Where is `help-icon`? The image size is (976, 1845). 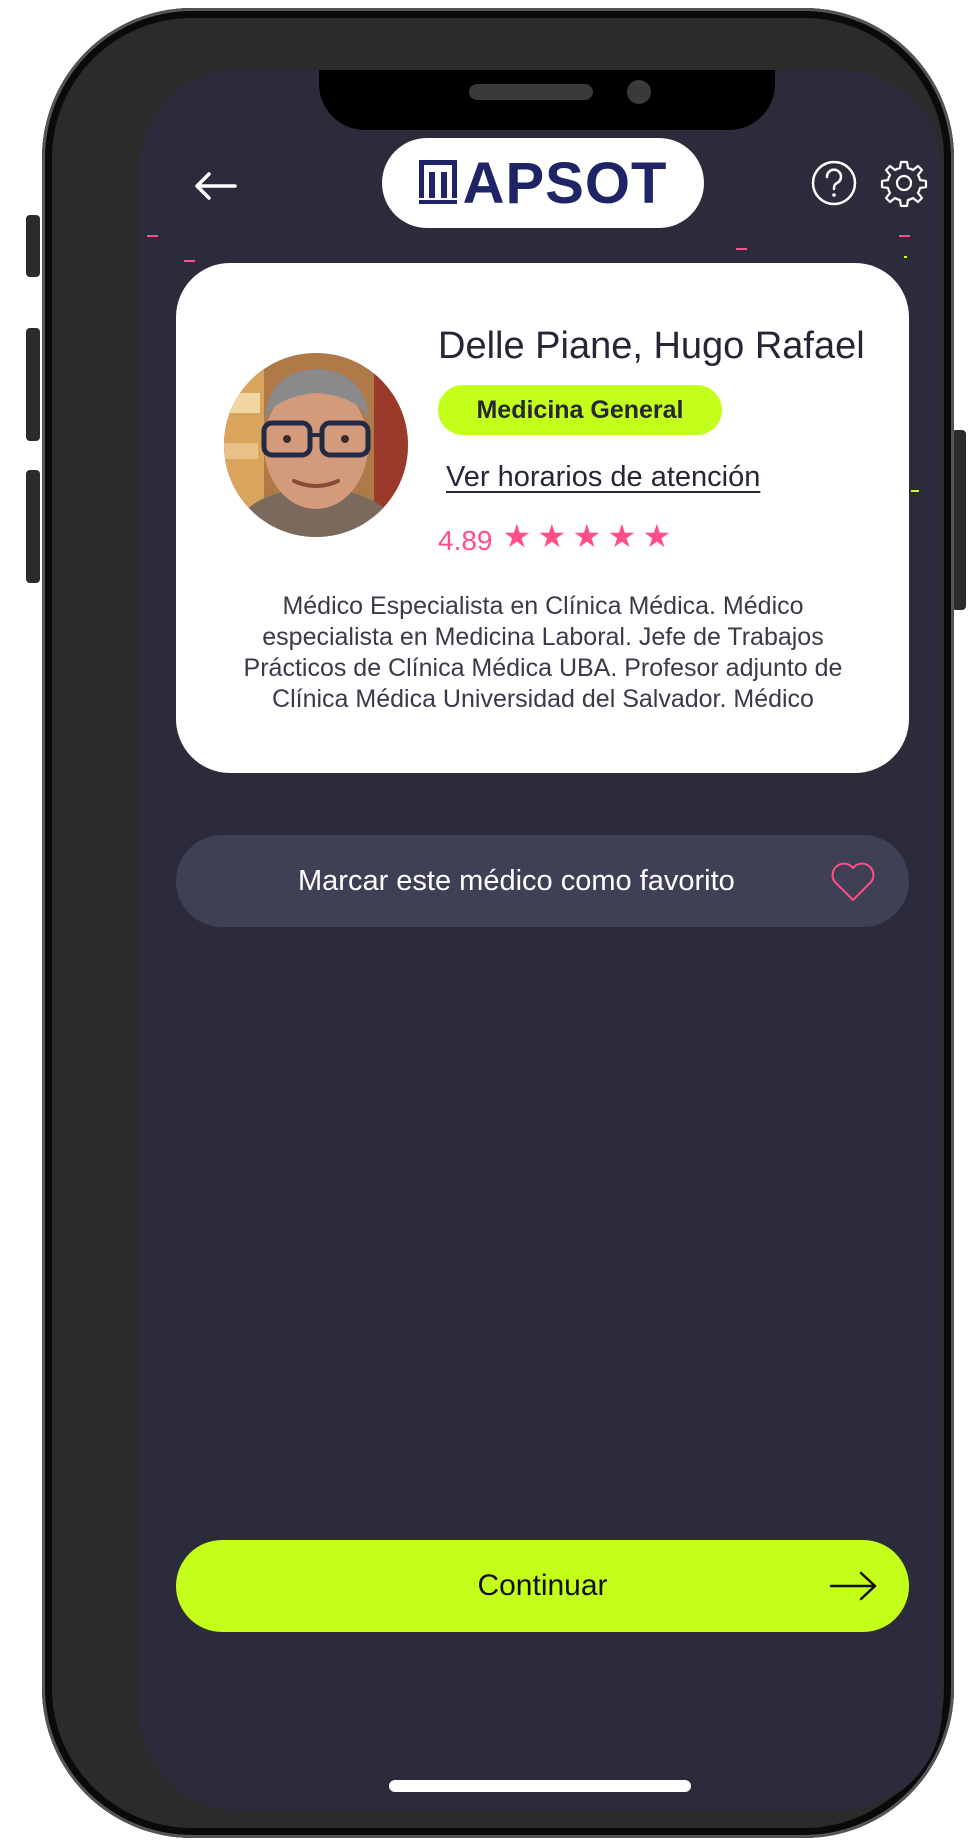
help-icon is located at coordinates (834, 183).